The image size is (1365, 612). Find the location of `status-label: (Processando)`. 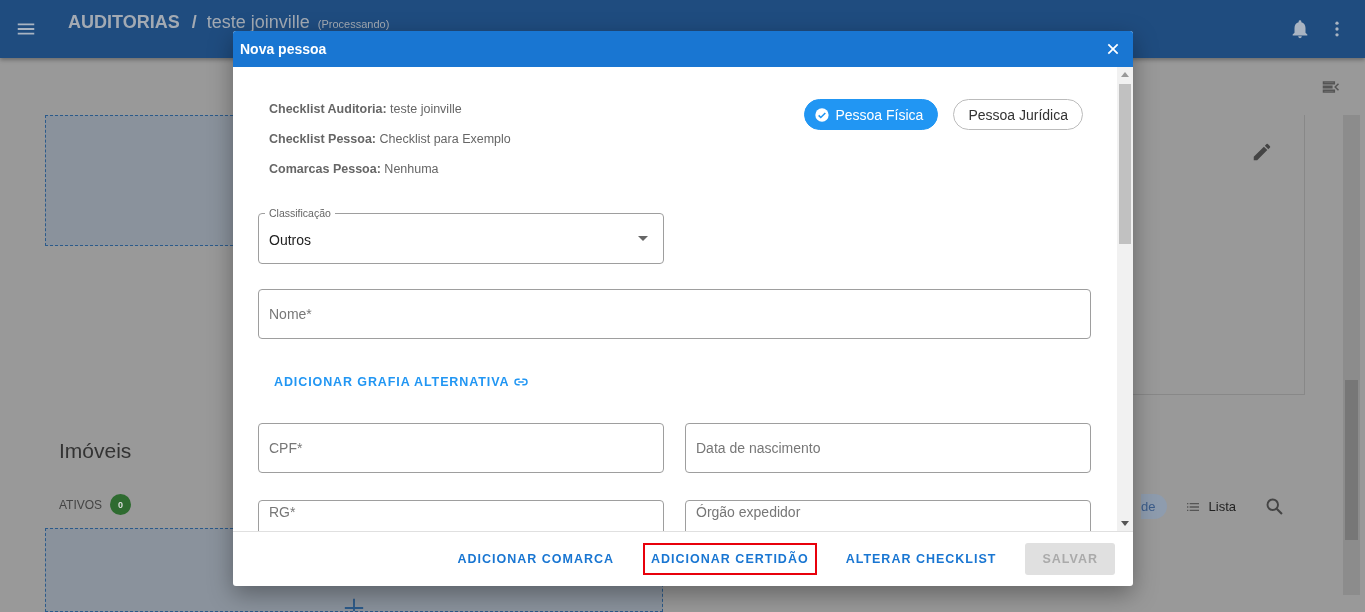

status-label: (Processando) is located at coordinates (353, 23).